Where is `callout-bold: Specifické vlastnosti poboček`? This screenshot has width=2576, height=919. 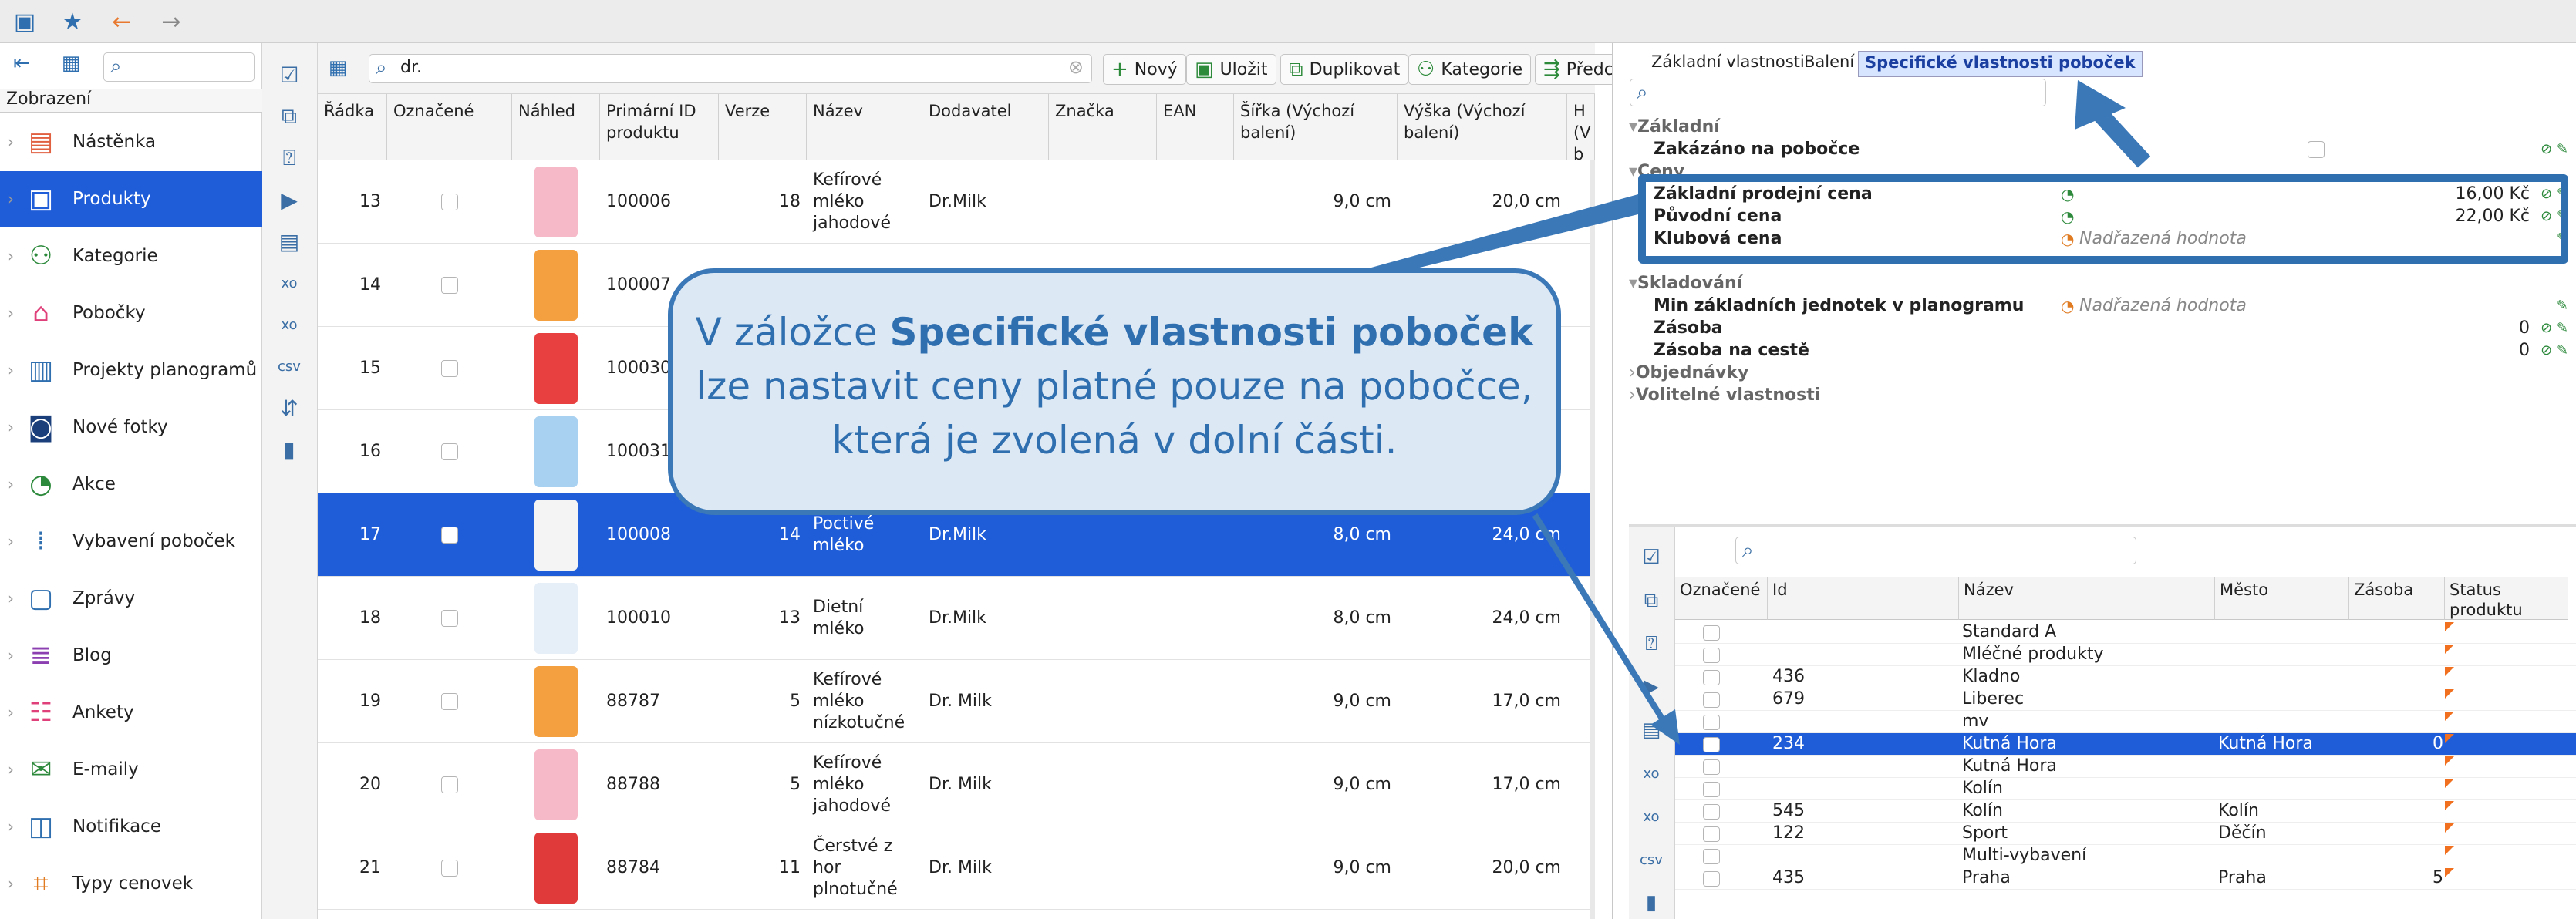
callout-bold: Specifické vlastnosti poboček is located at coordinates (1211, 332).